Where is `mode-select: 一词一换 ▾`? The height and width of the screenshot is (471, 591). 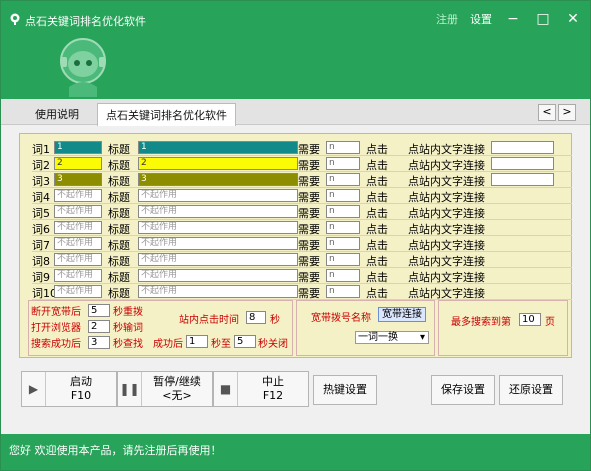
mode-select: 一词一换 ▾ is located at coordinates (392, 337).